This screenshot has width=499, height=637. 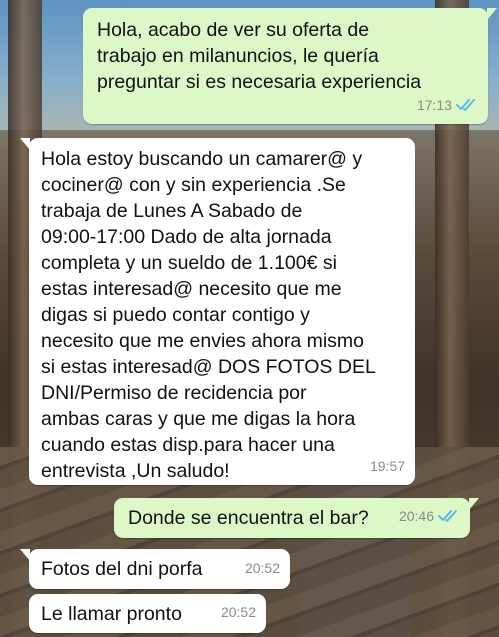 What do you see at coordinates (147, 613) in the screenshot?
I see `message-incoming: Le llamar pronto 20:52` at bounding box center [147, 613].